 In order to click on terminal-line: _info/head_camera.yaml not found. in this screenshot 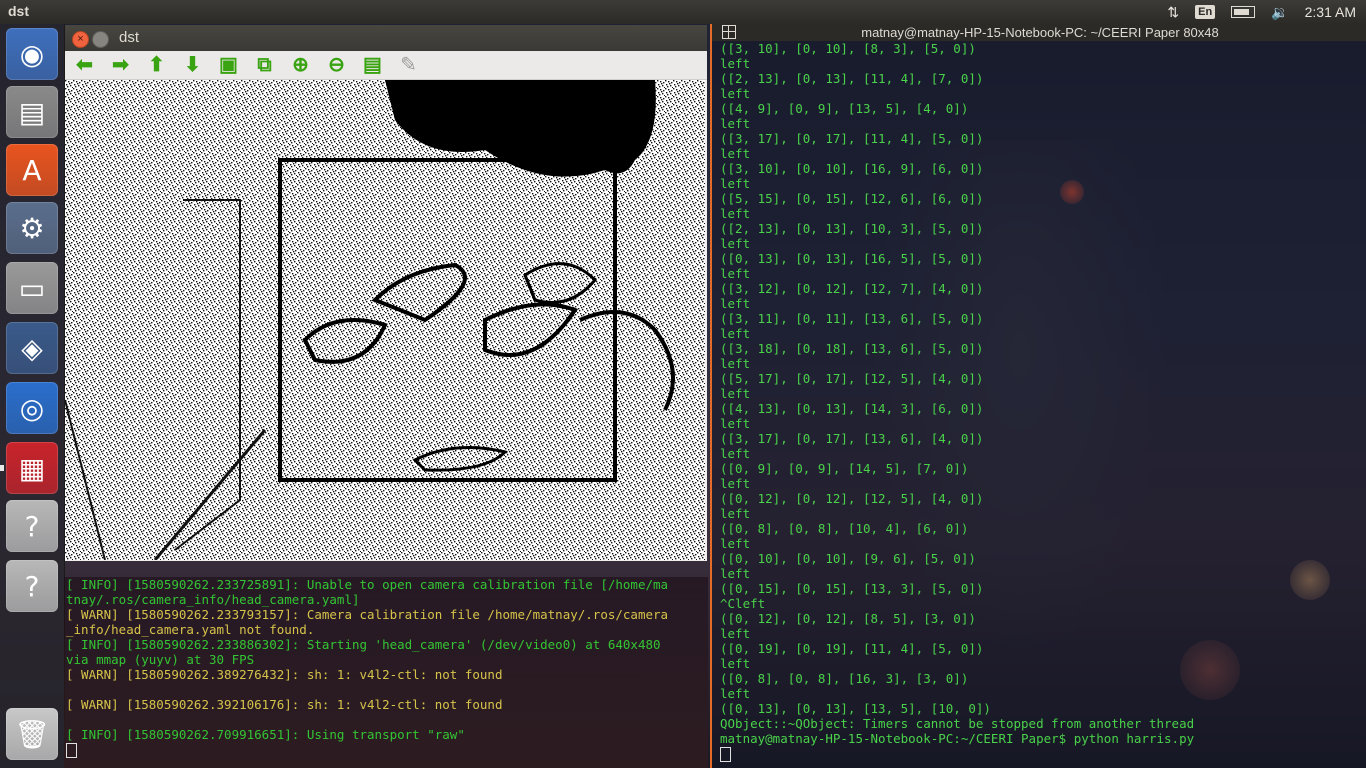, I will do `click(190, 629)`.